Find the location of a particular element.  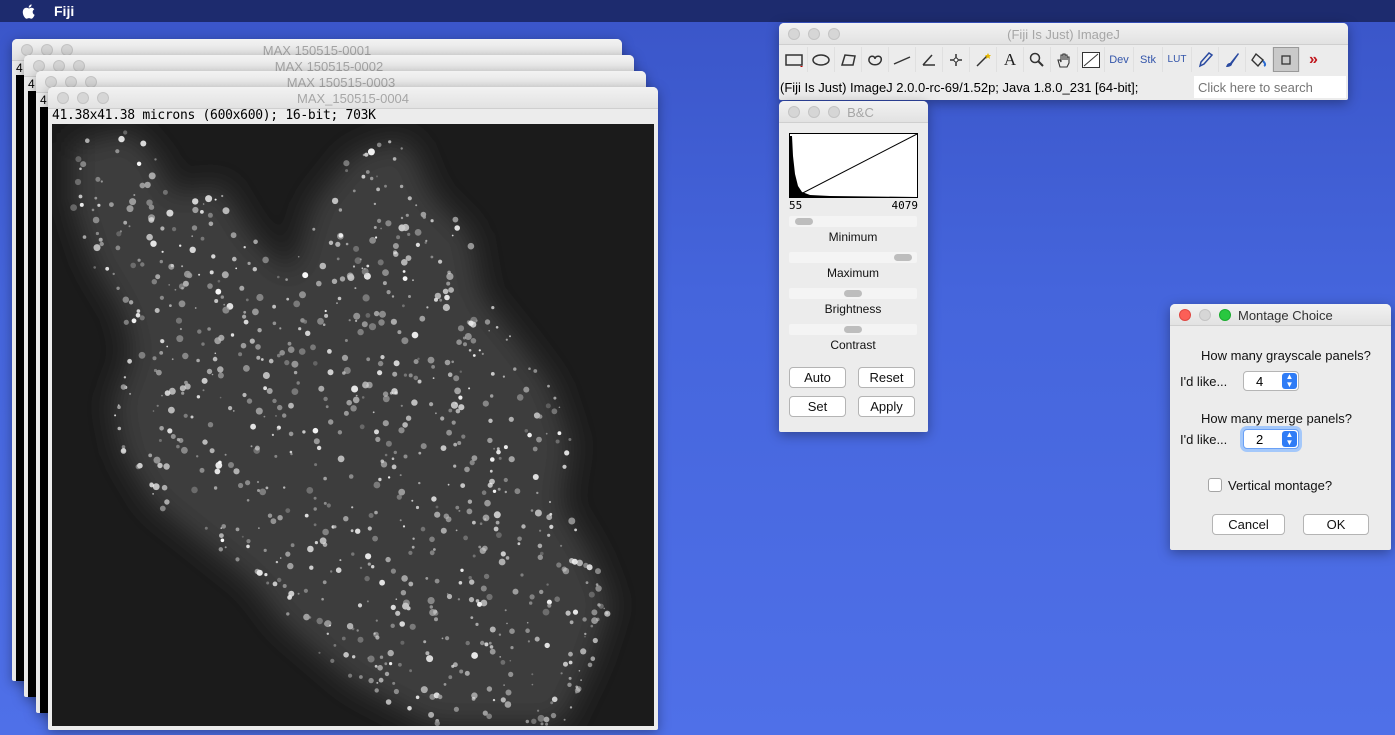

color-picker-tool-icon is located at coordinates (1091, 59).